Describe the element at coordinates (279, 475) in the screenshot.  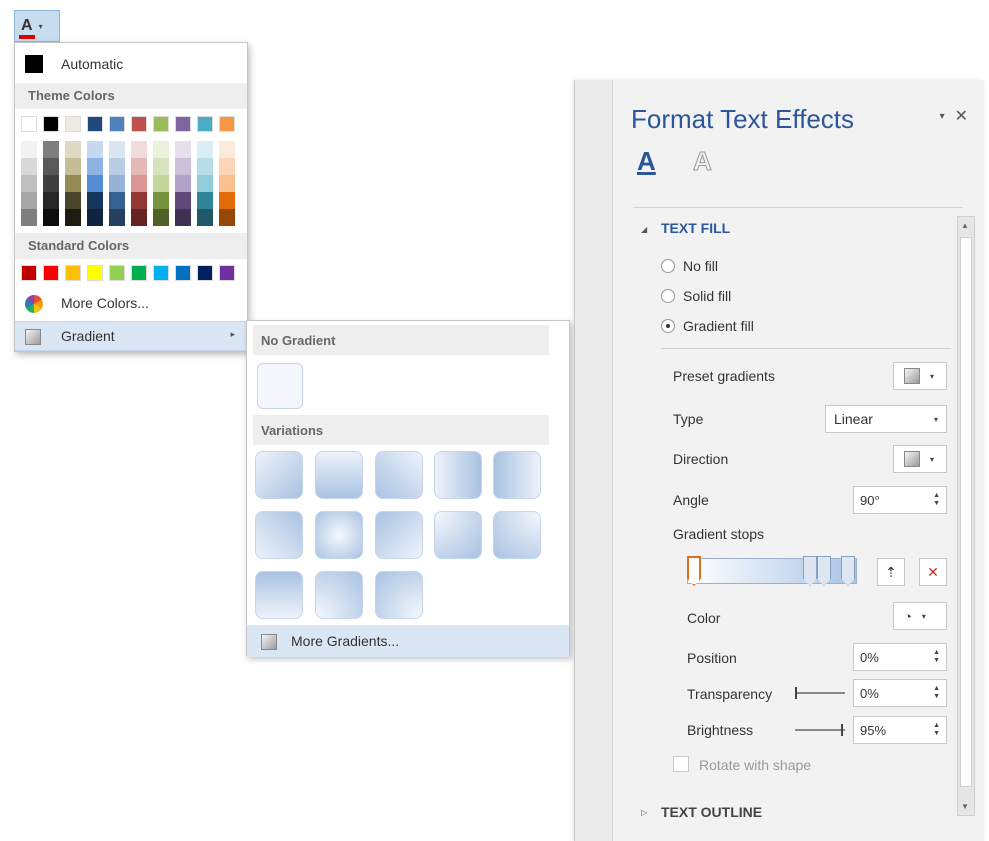
I see `gradient-variation-linear-diagonal-tl` at that location.